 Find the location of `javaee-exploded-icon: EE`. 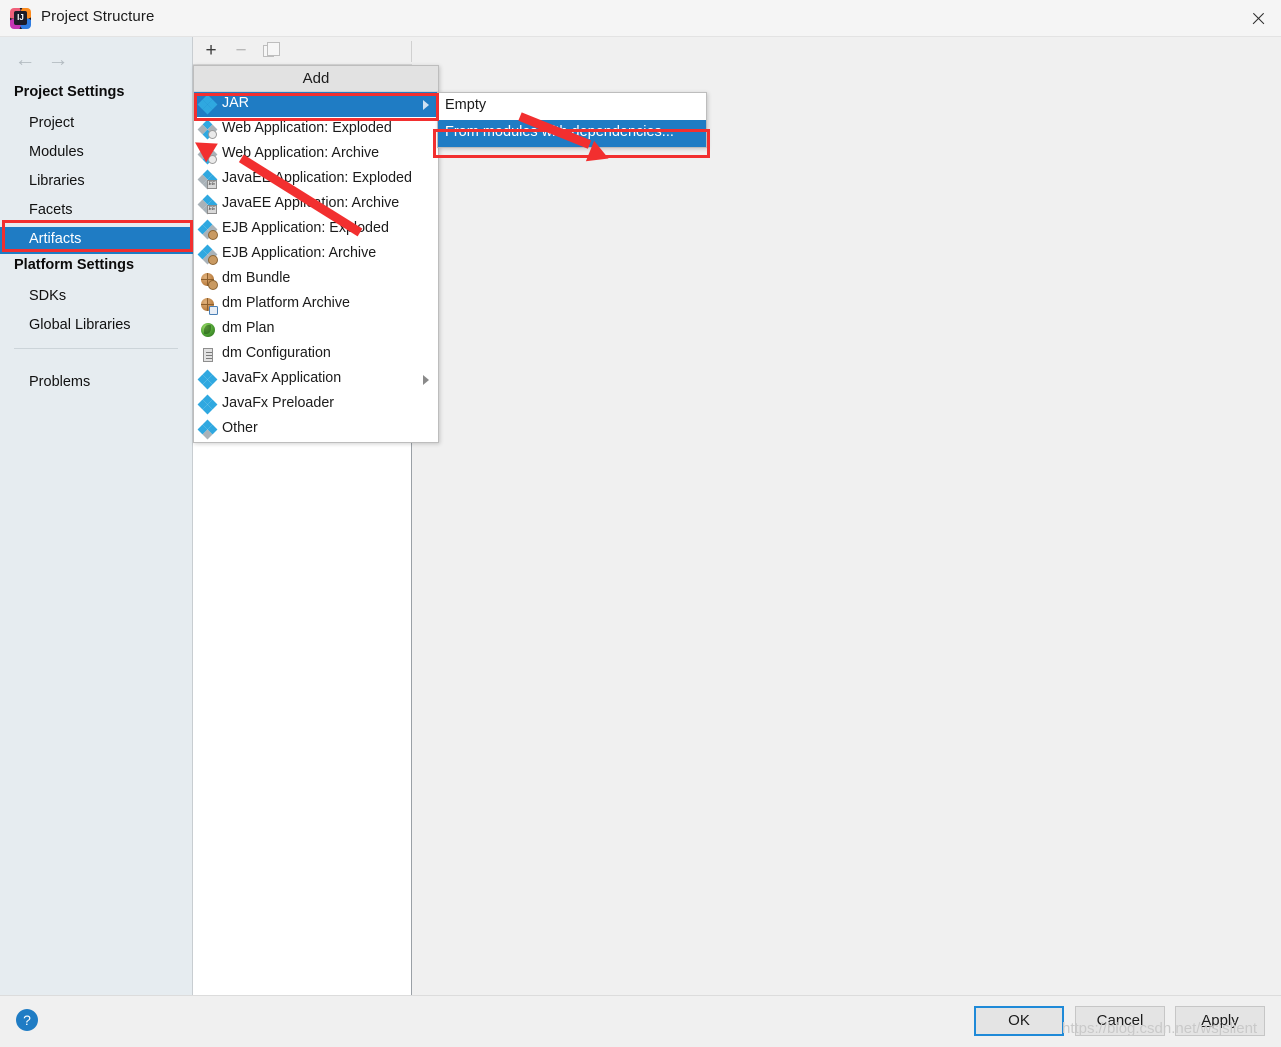

javaee-exploded-icon: EE is located at coordinates (207, 179).